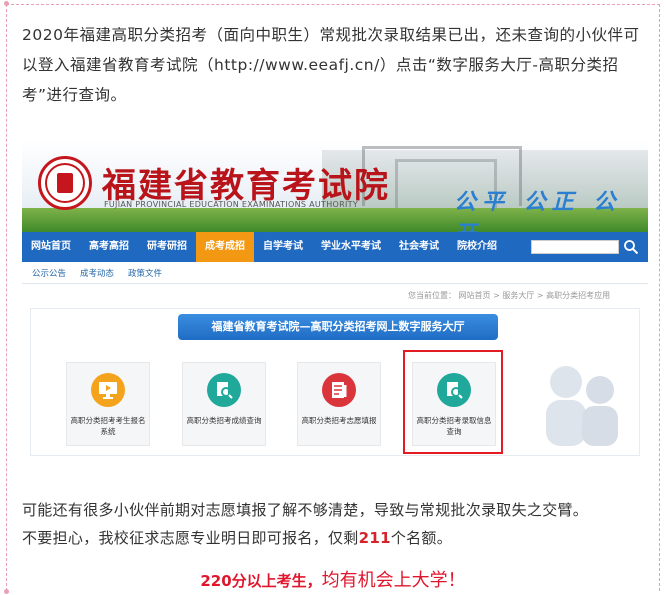 The width and height of the screenshot is (666, 595). I want to click on call-to-action: 220分以上考生，均有机会上大学！, so click(333, 579).